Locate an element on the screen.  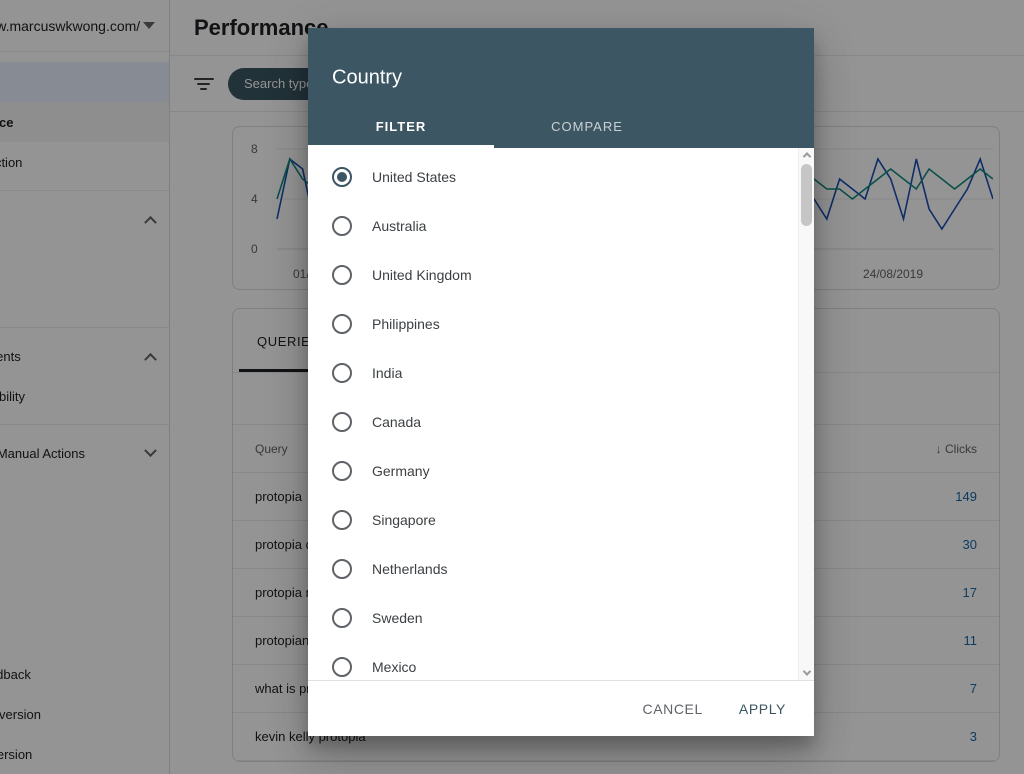
option-united-states: United States is located at coordinates (553, 176).